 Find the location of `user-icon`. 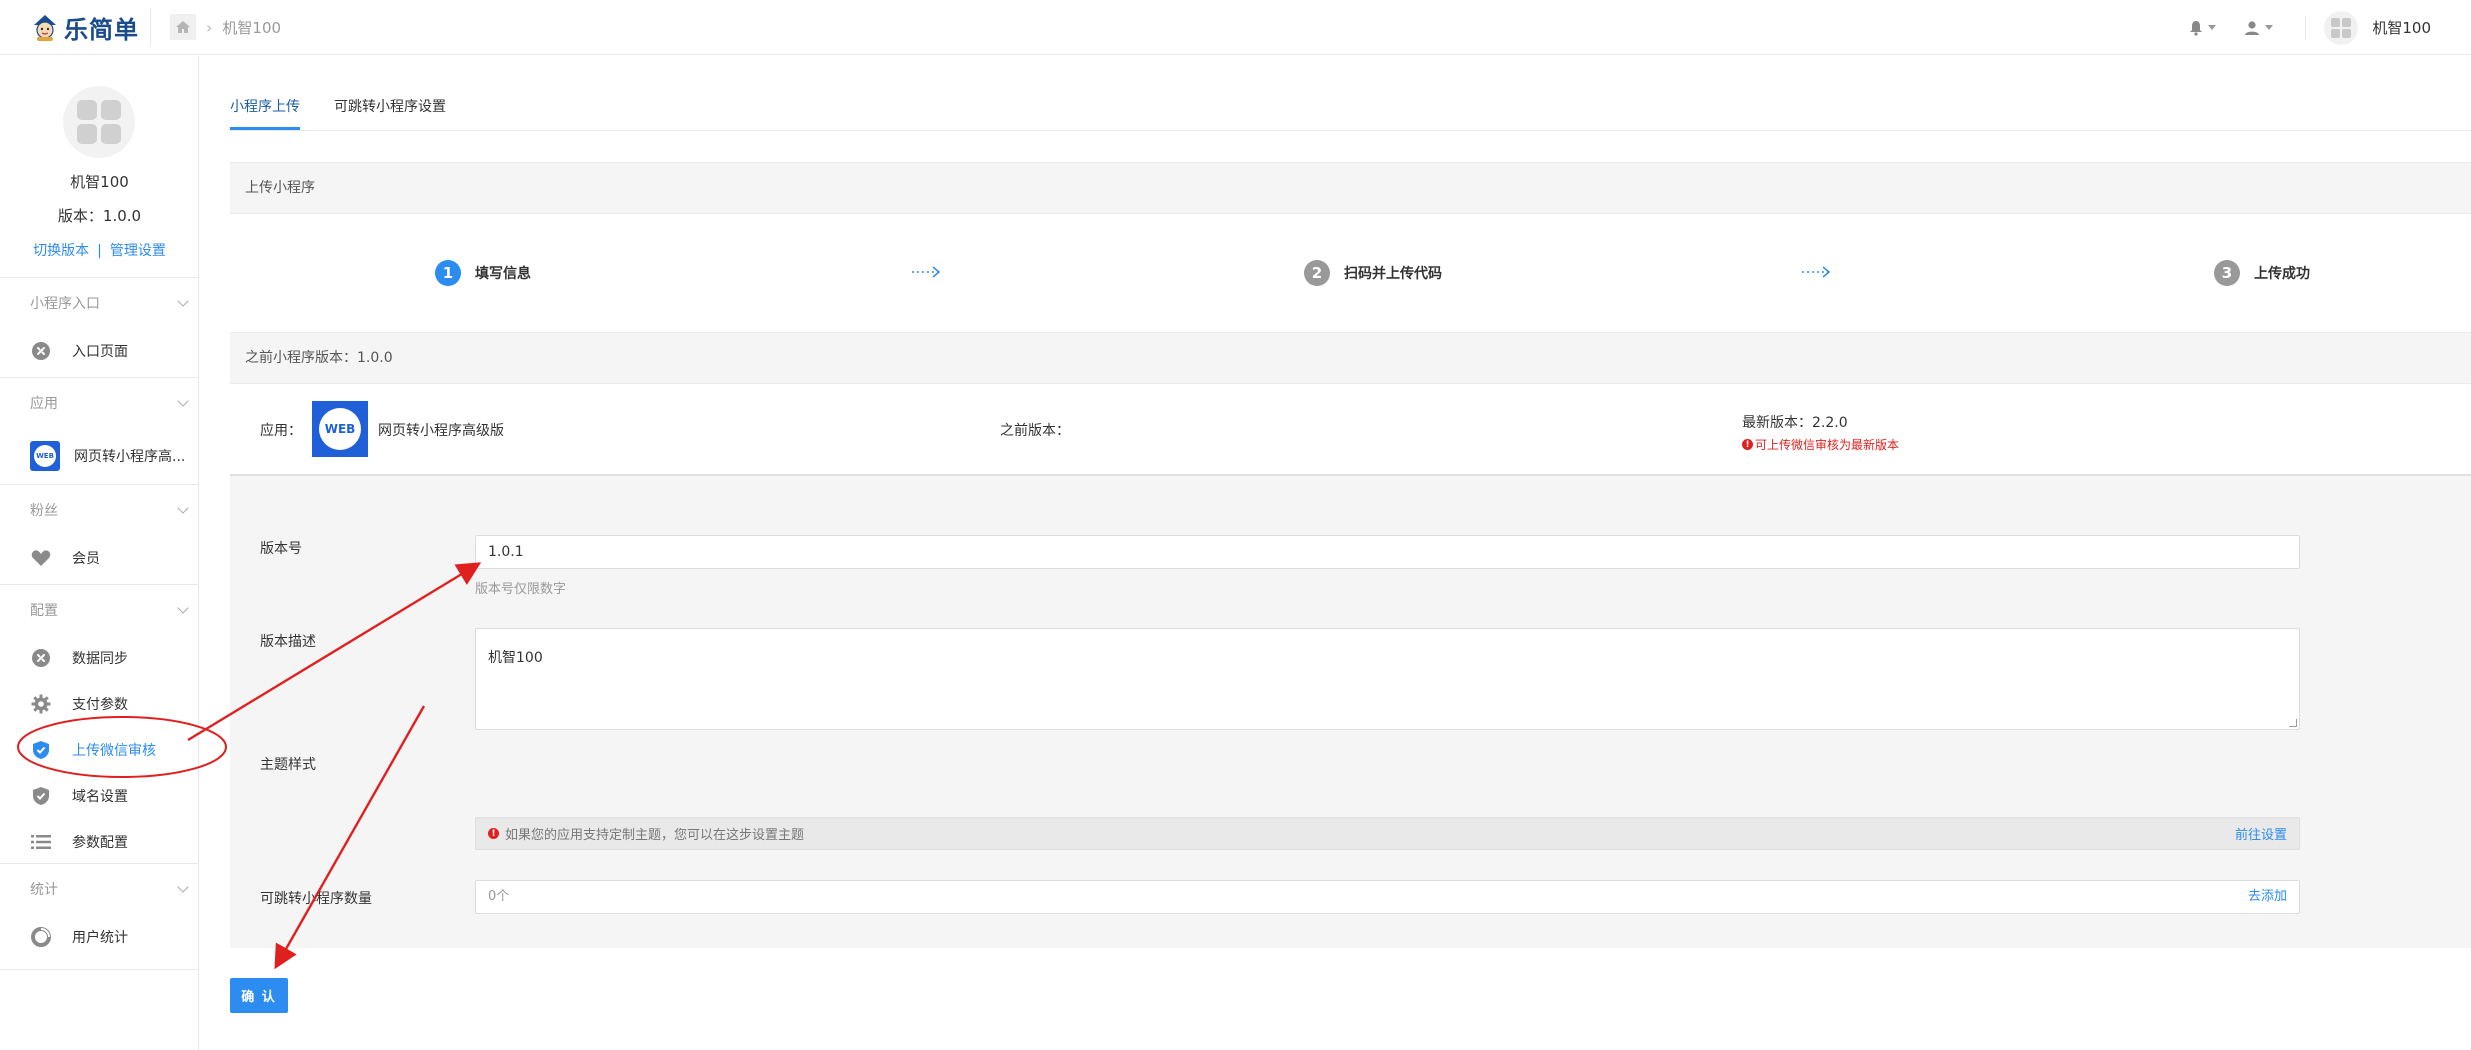

user-icon is located at coordinates (2252, 27).